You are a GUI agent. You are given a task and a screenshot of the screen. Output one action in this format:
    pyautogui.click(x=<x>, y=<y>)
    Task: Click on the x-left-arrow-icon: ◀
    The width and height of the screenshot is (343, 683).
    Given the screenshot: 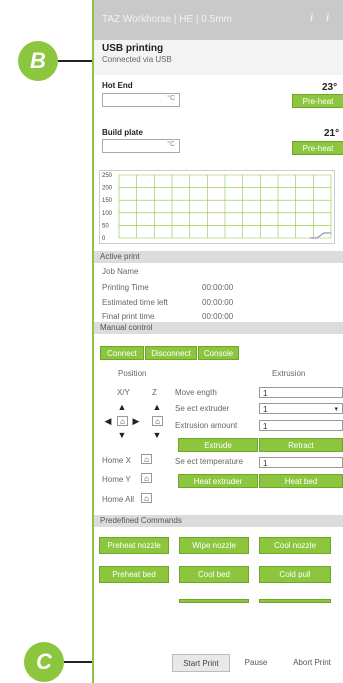 What is the action you would take?
    pyautogui.click(x=108, y=421)
    